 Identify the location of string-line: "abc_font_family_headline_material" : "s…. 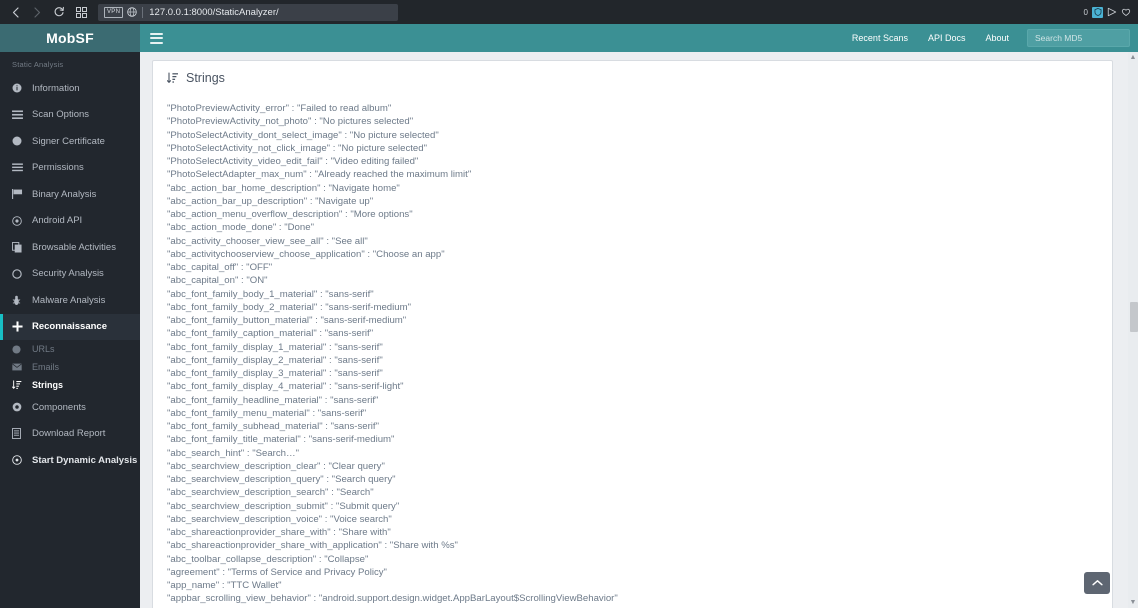
(273, 400).